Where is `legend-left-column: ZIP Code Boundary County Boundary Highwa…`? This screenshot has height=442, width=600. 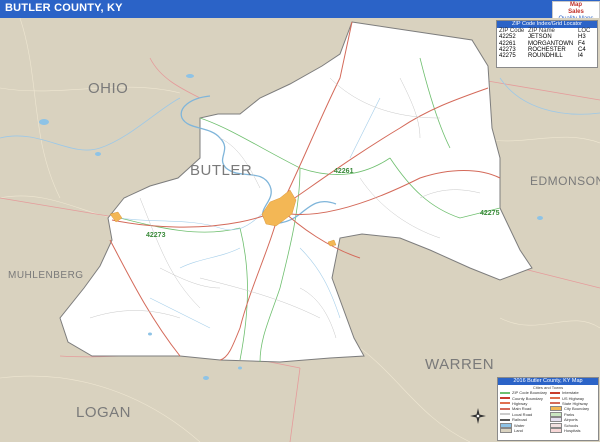 legend-left-column: ZIP Code Boundary County Boundary Highwa… is located at coordinates (523, 411).